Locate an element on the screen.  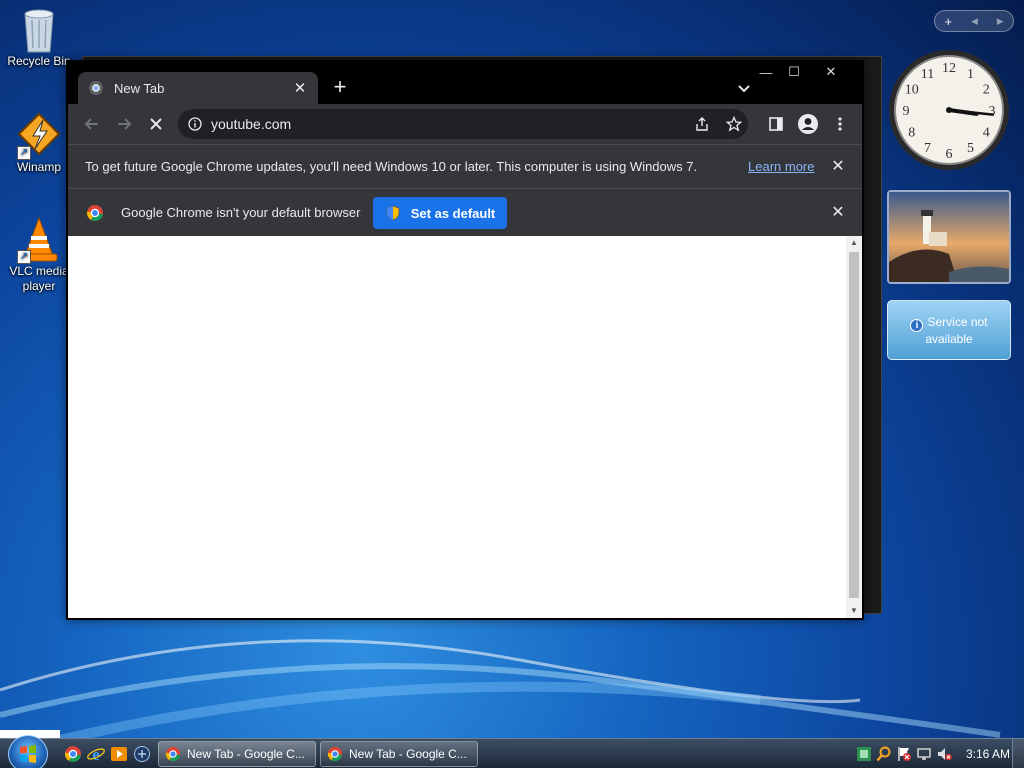
close-update-infobar-icon: ✕ is located at coordinates (838, 167).